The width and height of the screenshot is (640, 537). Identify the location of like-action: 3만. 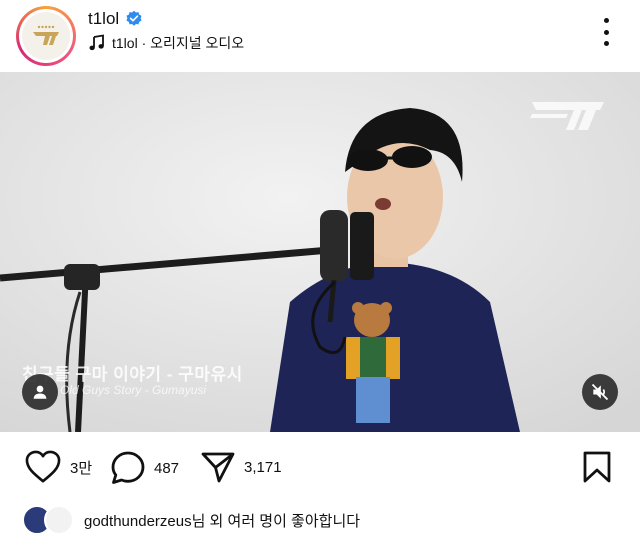
(58, 467).